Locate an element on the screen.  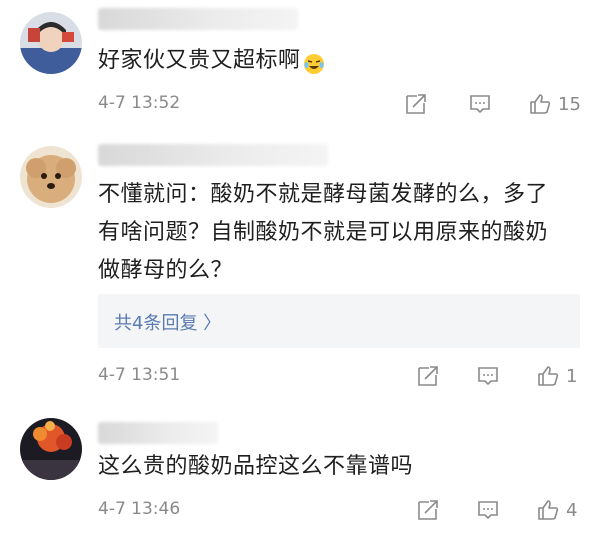
comment-meta: 4-7 13:46 4 is located at coordinates (343, 510).